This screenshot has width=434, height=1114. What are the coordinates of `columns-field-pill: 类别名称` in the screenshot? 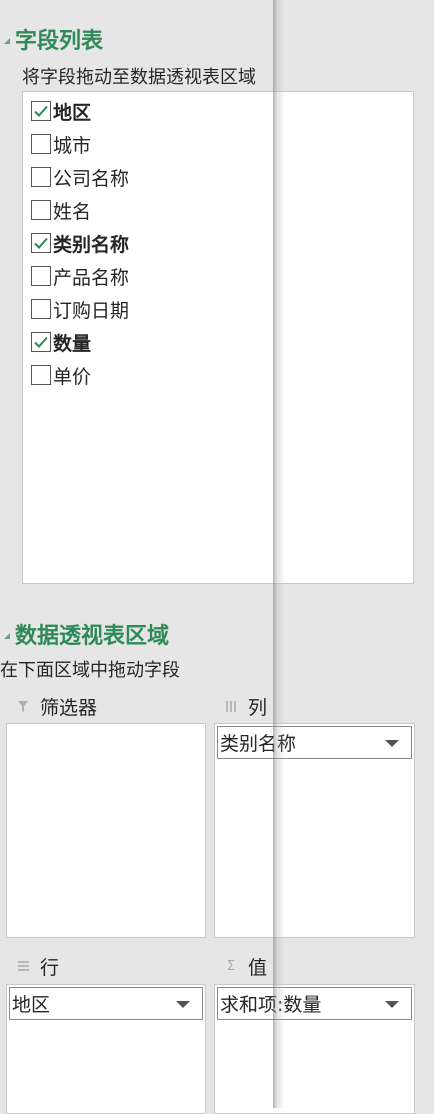 It's located at (314, 742).